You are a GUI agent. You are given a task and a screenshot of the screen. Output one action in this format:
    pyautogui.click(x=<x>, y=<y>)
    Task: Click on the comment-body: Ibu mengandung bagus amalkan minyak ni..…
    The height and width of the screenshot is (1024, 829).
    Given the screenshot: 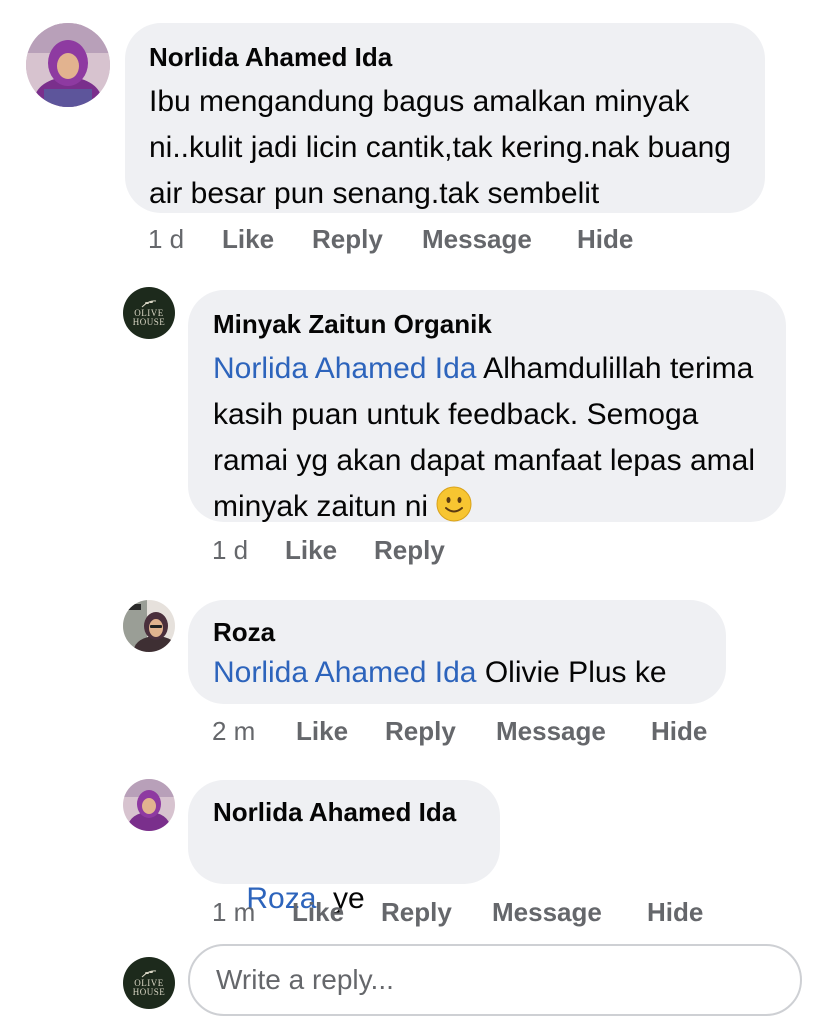 What is the action you would take?
    pyautogui.click(x=440, y=147)
    